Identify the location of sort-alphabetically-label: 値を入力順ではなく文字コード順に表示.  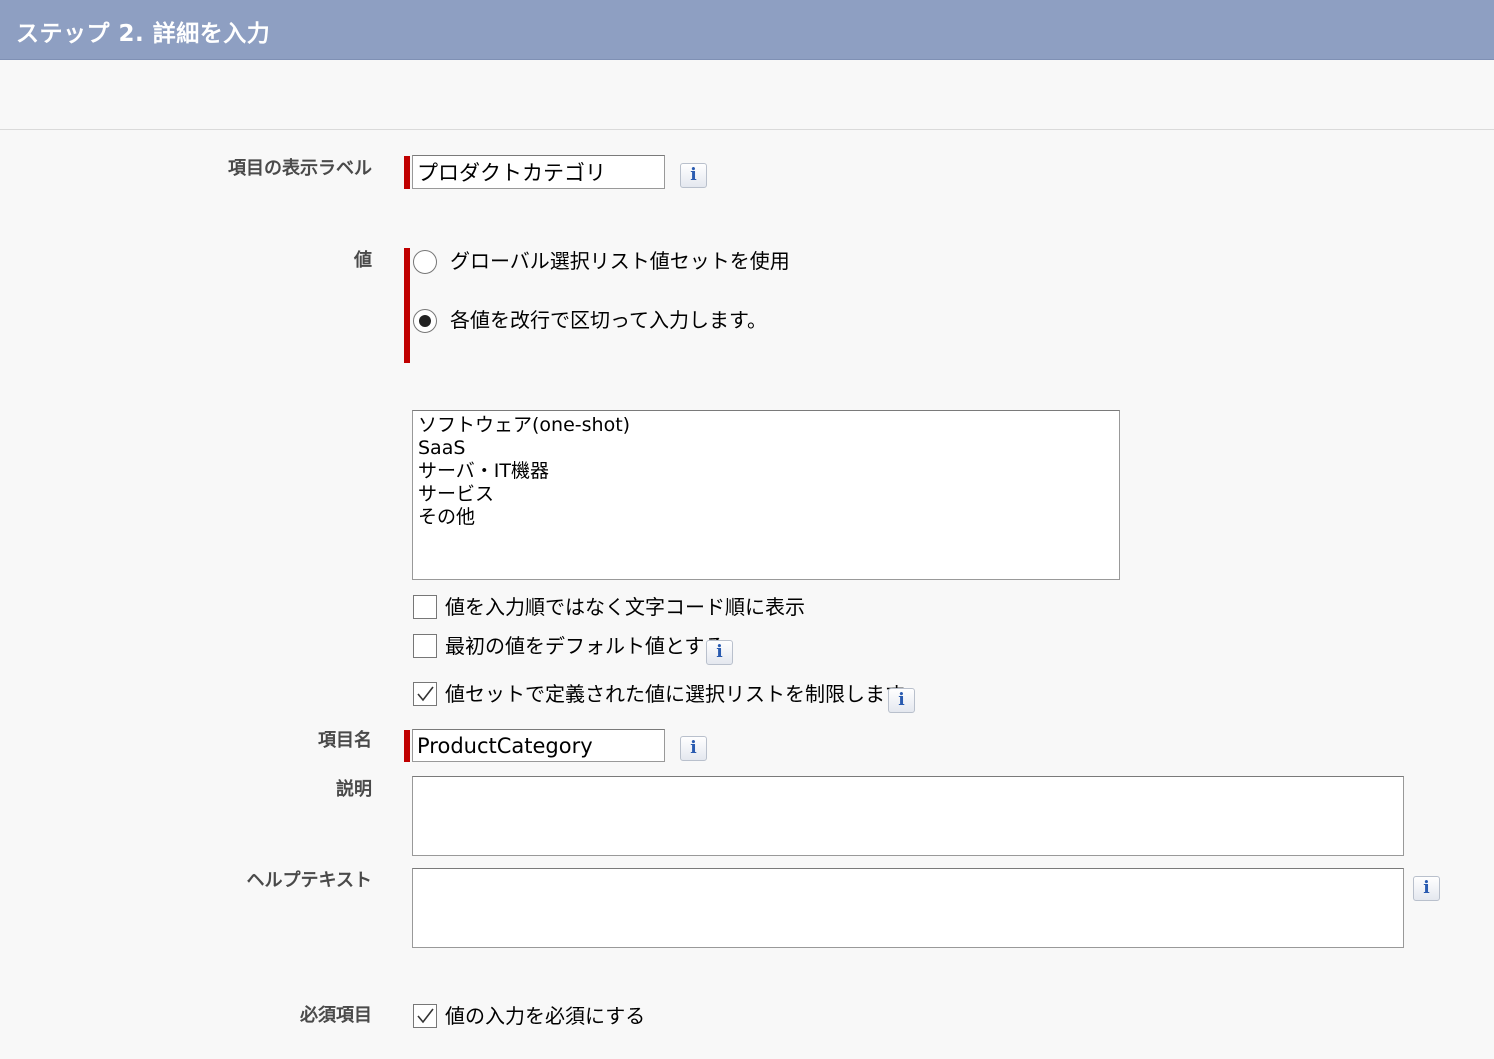
(625, 607).